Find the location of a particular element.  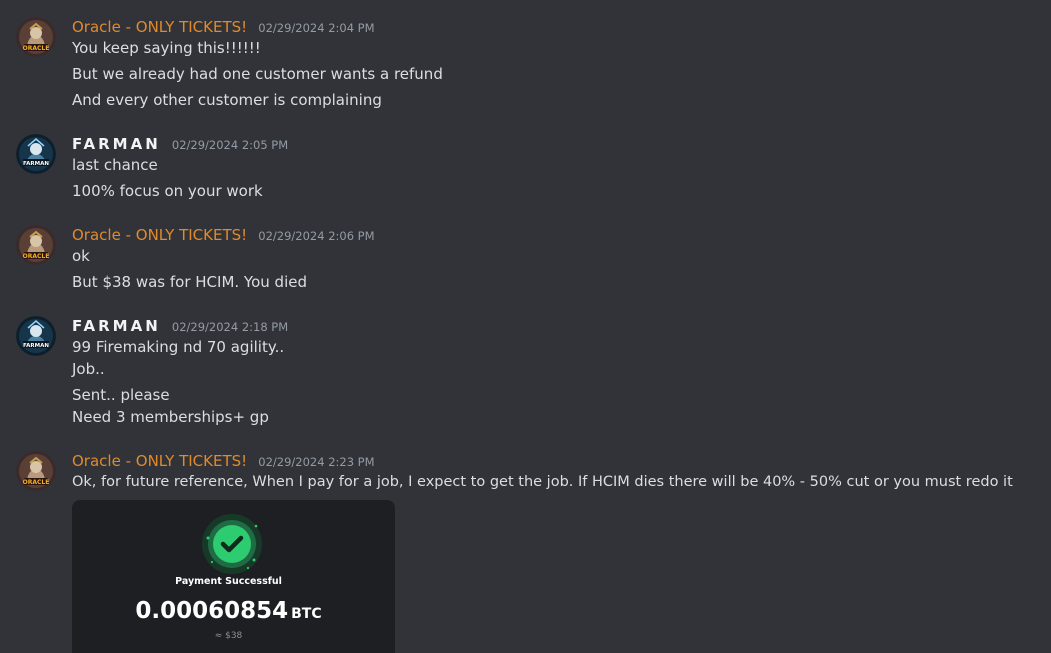

timestamp: 02/29/2024 2:05 PM is located at coordinates (230, 145).